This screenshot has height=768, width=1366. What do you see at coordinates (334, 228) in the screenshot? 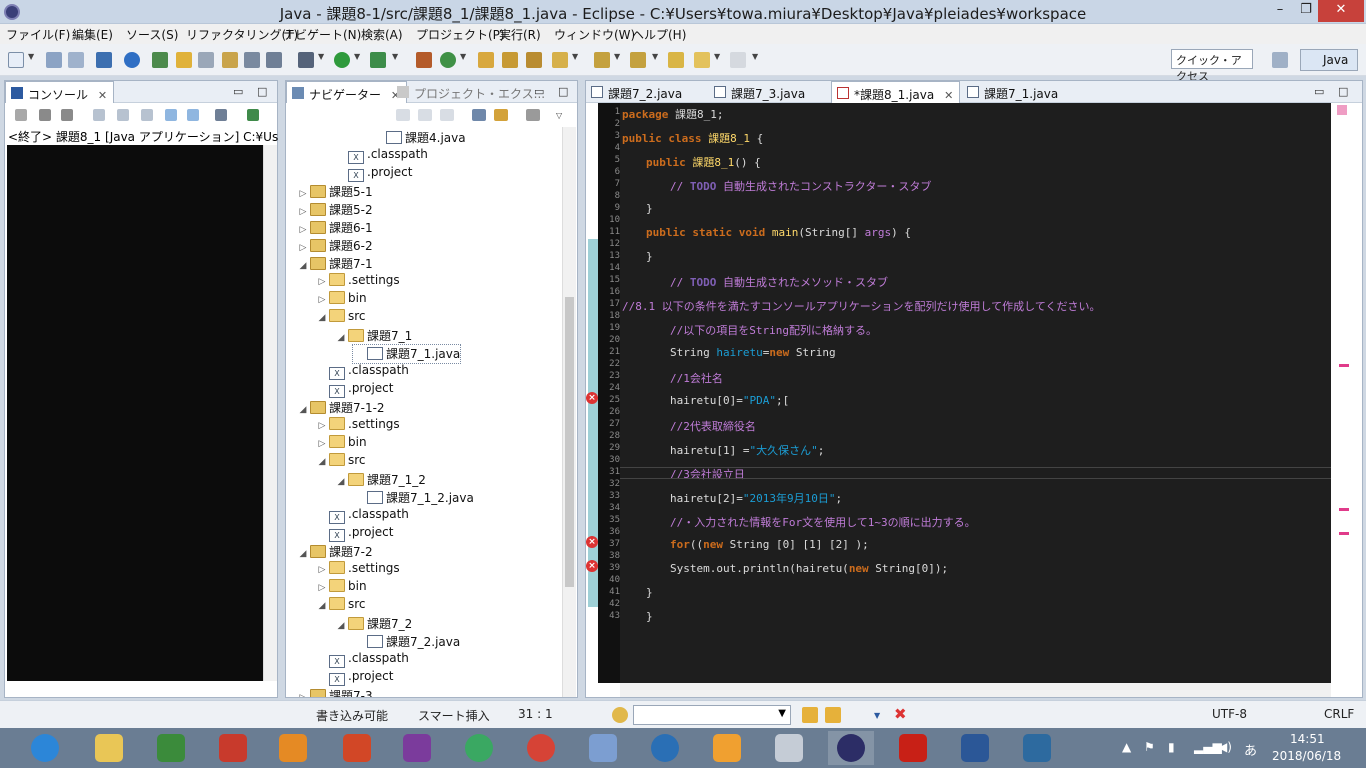
I see `tree-item: ▷ 課題6-1` at bounding box center [334, 228].